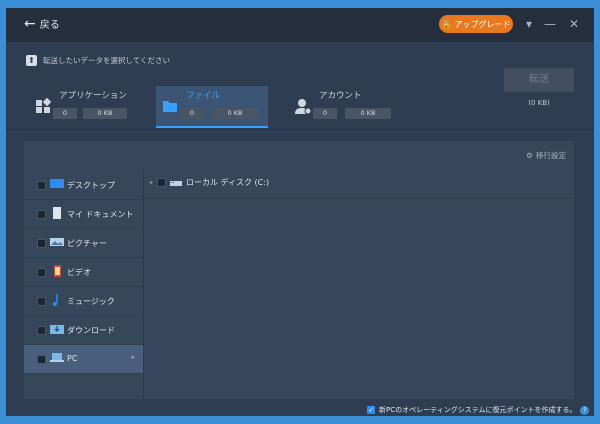  Describe the element at coordinates (91, 185) in the screenshot. I see `folder-label: デスクトップ` at that location.